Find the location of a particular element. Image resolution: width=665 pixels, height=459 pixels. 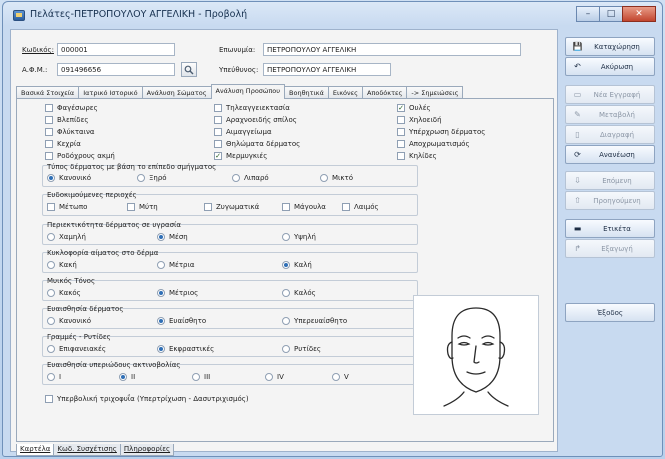

export-button: ↱ Εξαγωγή is located at coordinates (610, 248).